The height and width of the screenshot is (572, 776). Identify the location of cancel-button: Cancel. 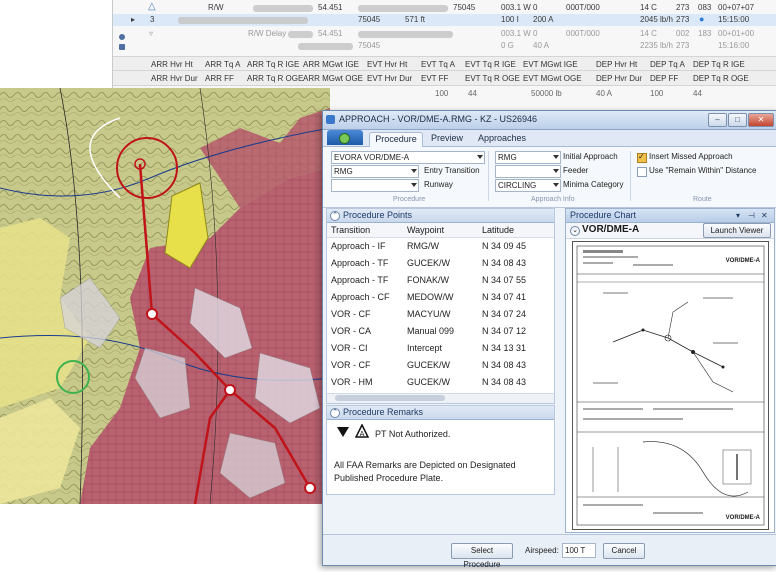
(624, 551).